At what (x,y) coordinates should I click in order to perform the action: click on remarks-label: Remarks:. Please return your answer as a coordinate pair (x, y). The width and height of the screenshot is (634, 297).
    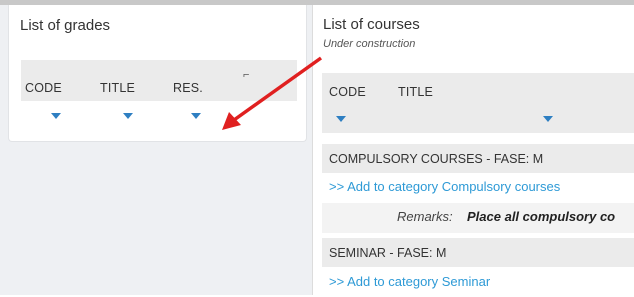
    Looking at the image, I should click on (425, 216).